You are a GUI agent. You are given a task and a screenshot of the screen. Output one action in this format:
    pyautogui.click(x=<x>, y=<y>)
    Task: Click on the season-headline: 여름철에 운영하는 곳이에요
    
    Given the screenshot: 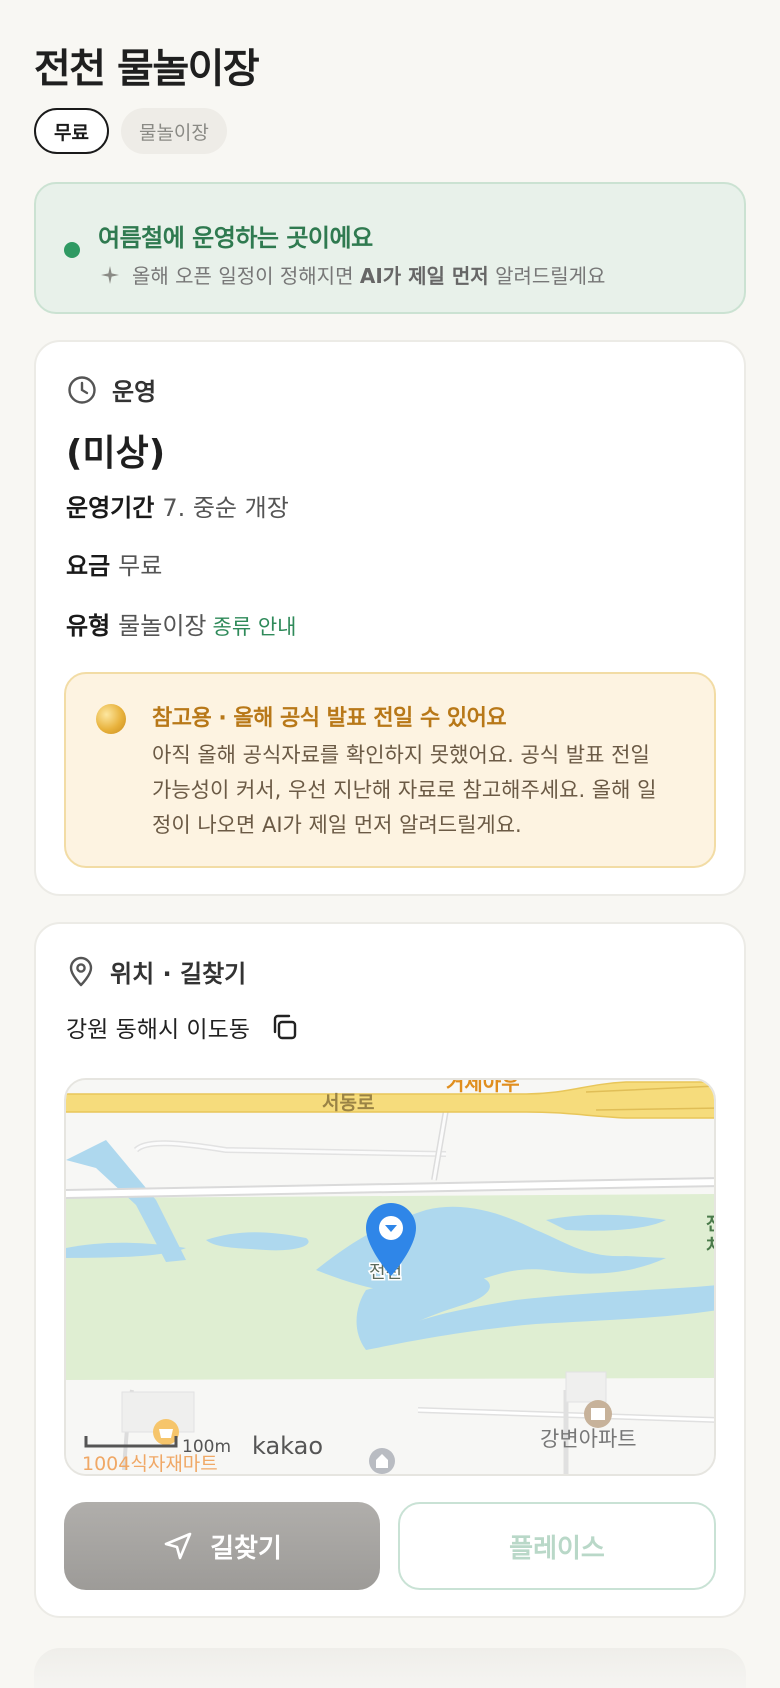 What is the action you would take?
    pyautogui.click(x=235, y=238)
    